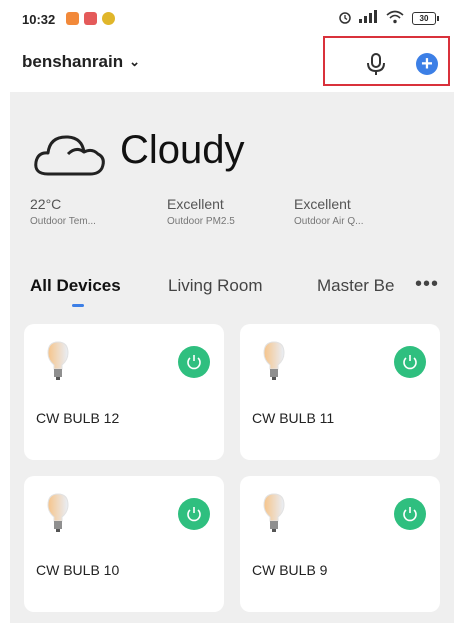 The height and width of the screenshot is (623, 454). Describe the element at coordinates (134, 61) in the screenshot. I see `chevron-down-icon: ⌄` at that location.